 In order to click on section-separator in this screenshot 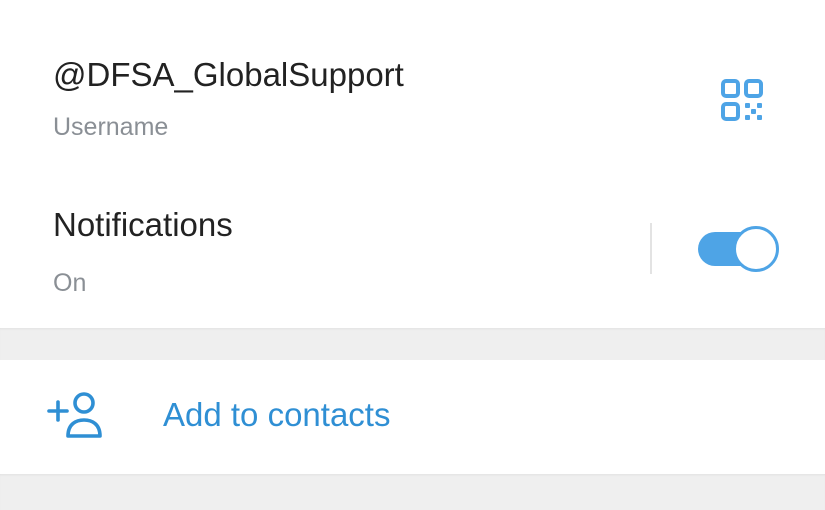, I will do `click(412, 344)`.